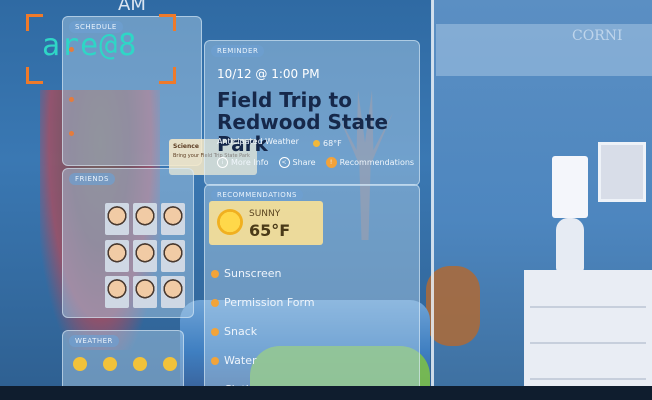 This screenshot has width=652, height=400. Describe the element at coordinates (597, 36) in the screenshot. I see `watermark-text: CORNI` at that location.